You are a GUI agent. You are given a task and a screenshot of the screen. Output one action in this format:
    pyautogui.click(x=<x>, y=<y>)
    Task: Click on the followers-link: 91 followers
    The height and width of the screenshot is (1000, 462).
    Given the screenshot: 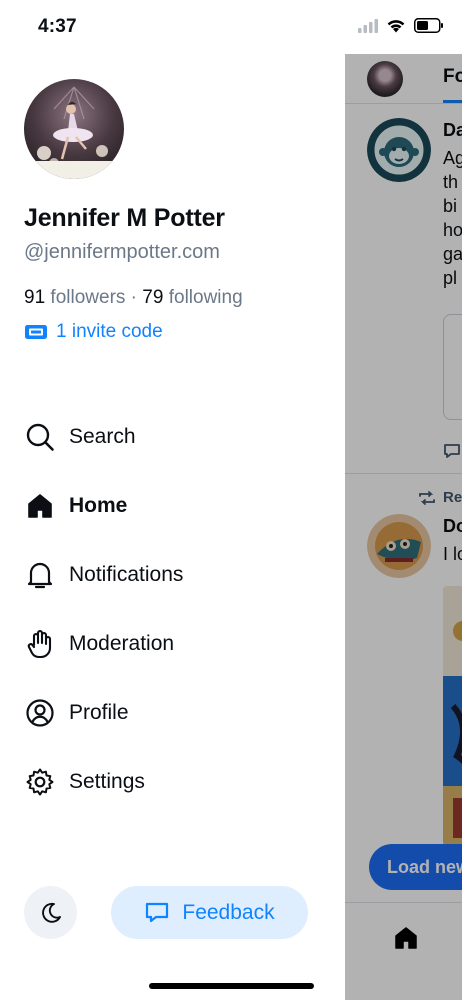 What is the action you would take?
    pyautogui.click(x=74, y=297)
    